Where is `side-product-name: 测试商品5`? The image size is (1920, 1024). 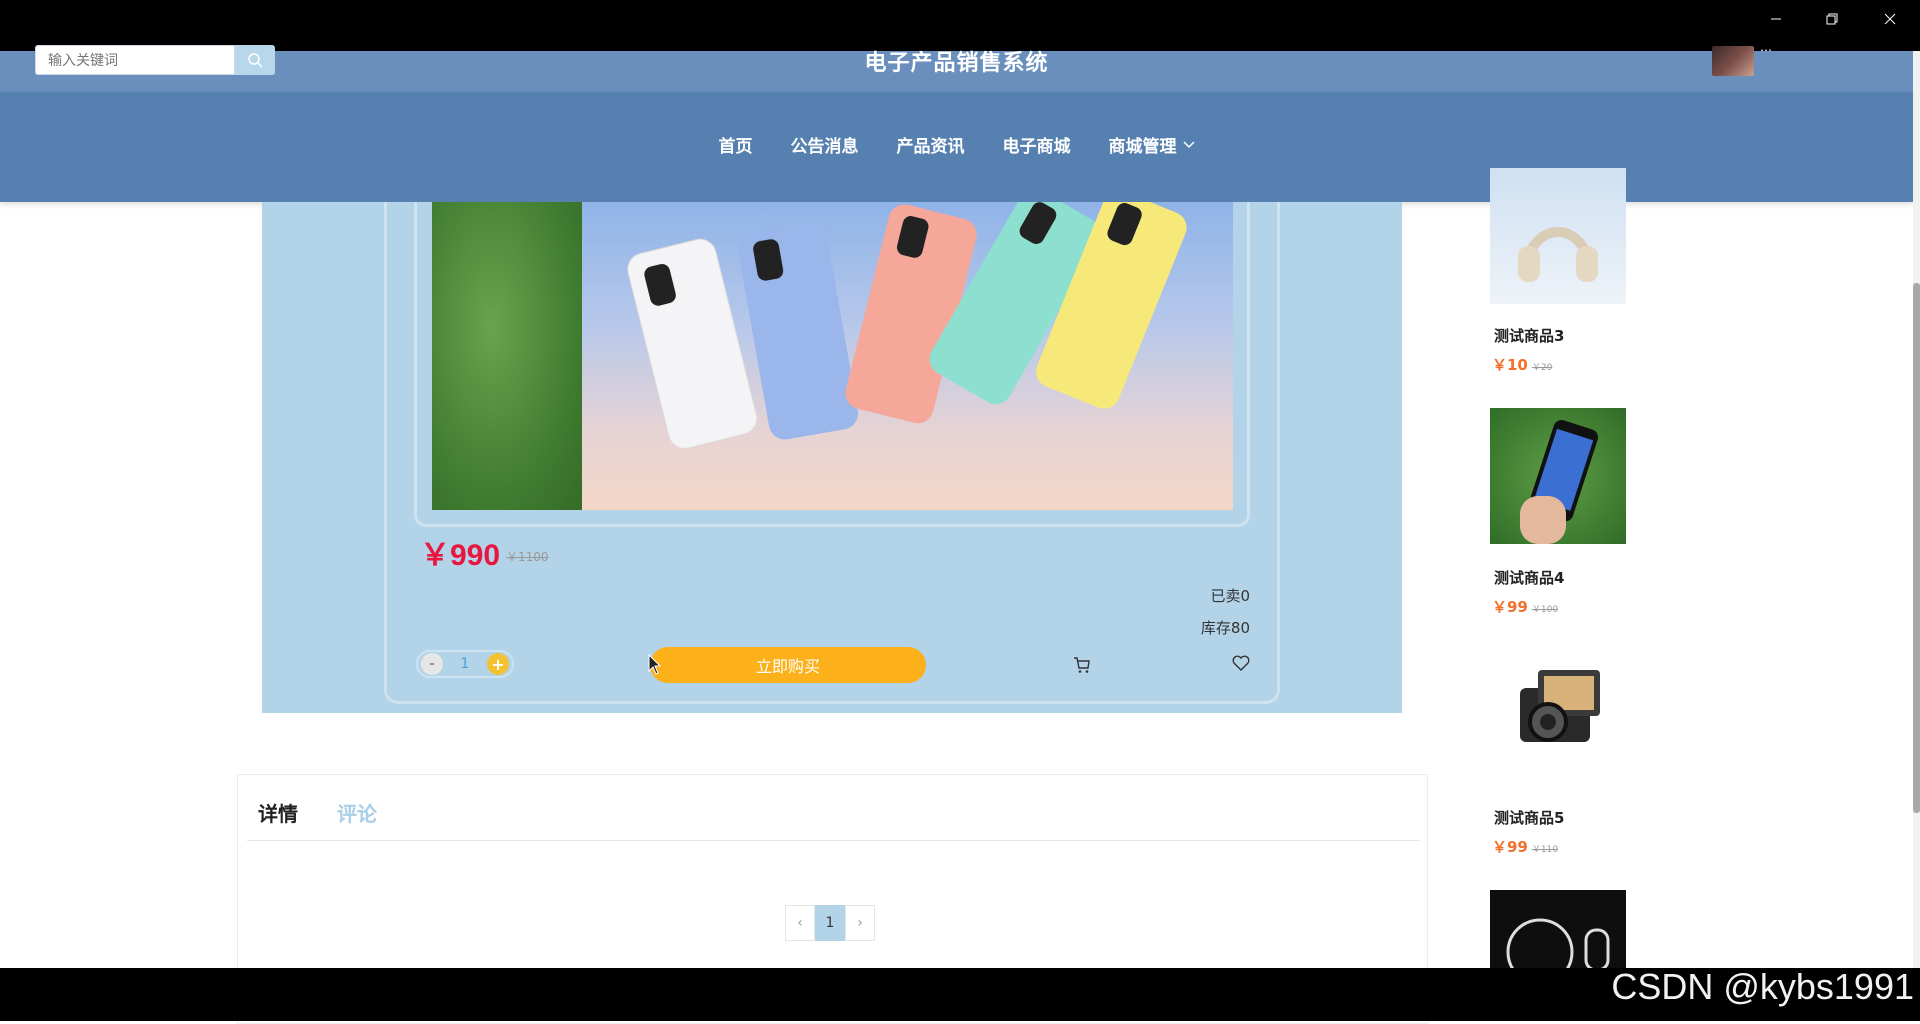
side-product-name: 测试商品5 is located at coordinates (1529, 817).